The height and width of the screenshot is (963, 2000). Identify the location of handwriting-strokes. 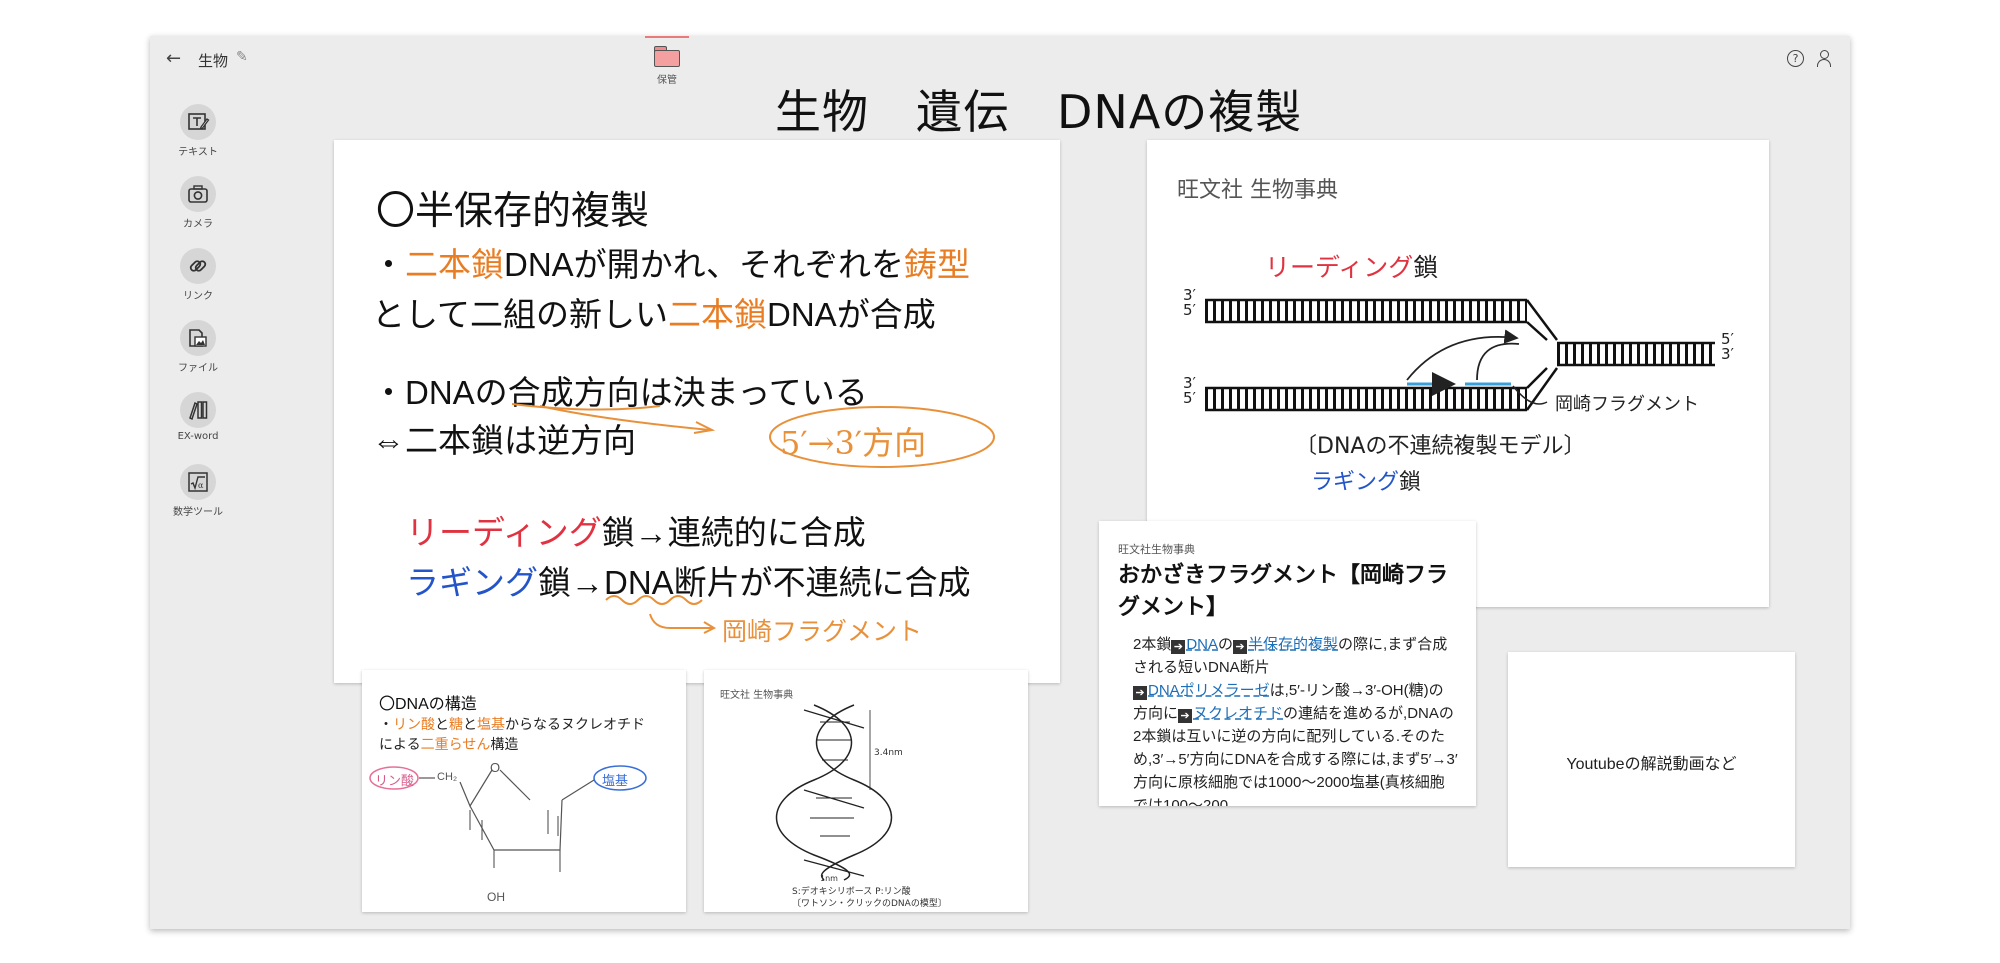
(753, 518).